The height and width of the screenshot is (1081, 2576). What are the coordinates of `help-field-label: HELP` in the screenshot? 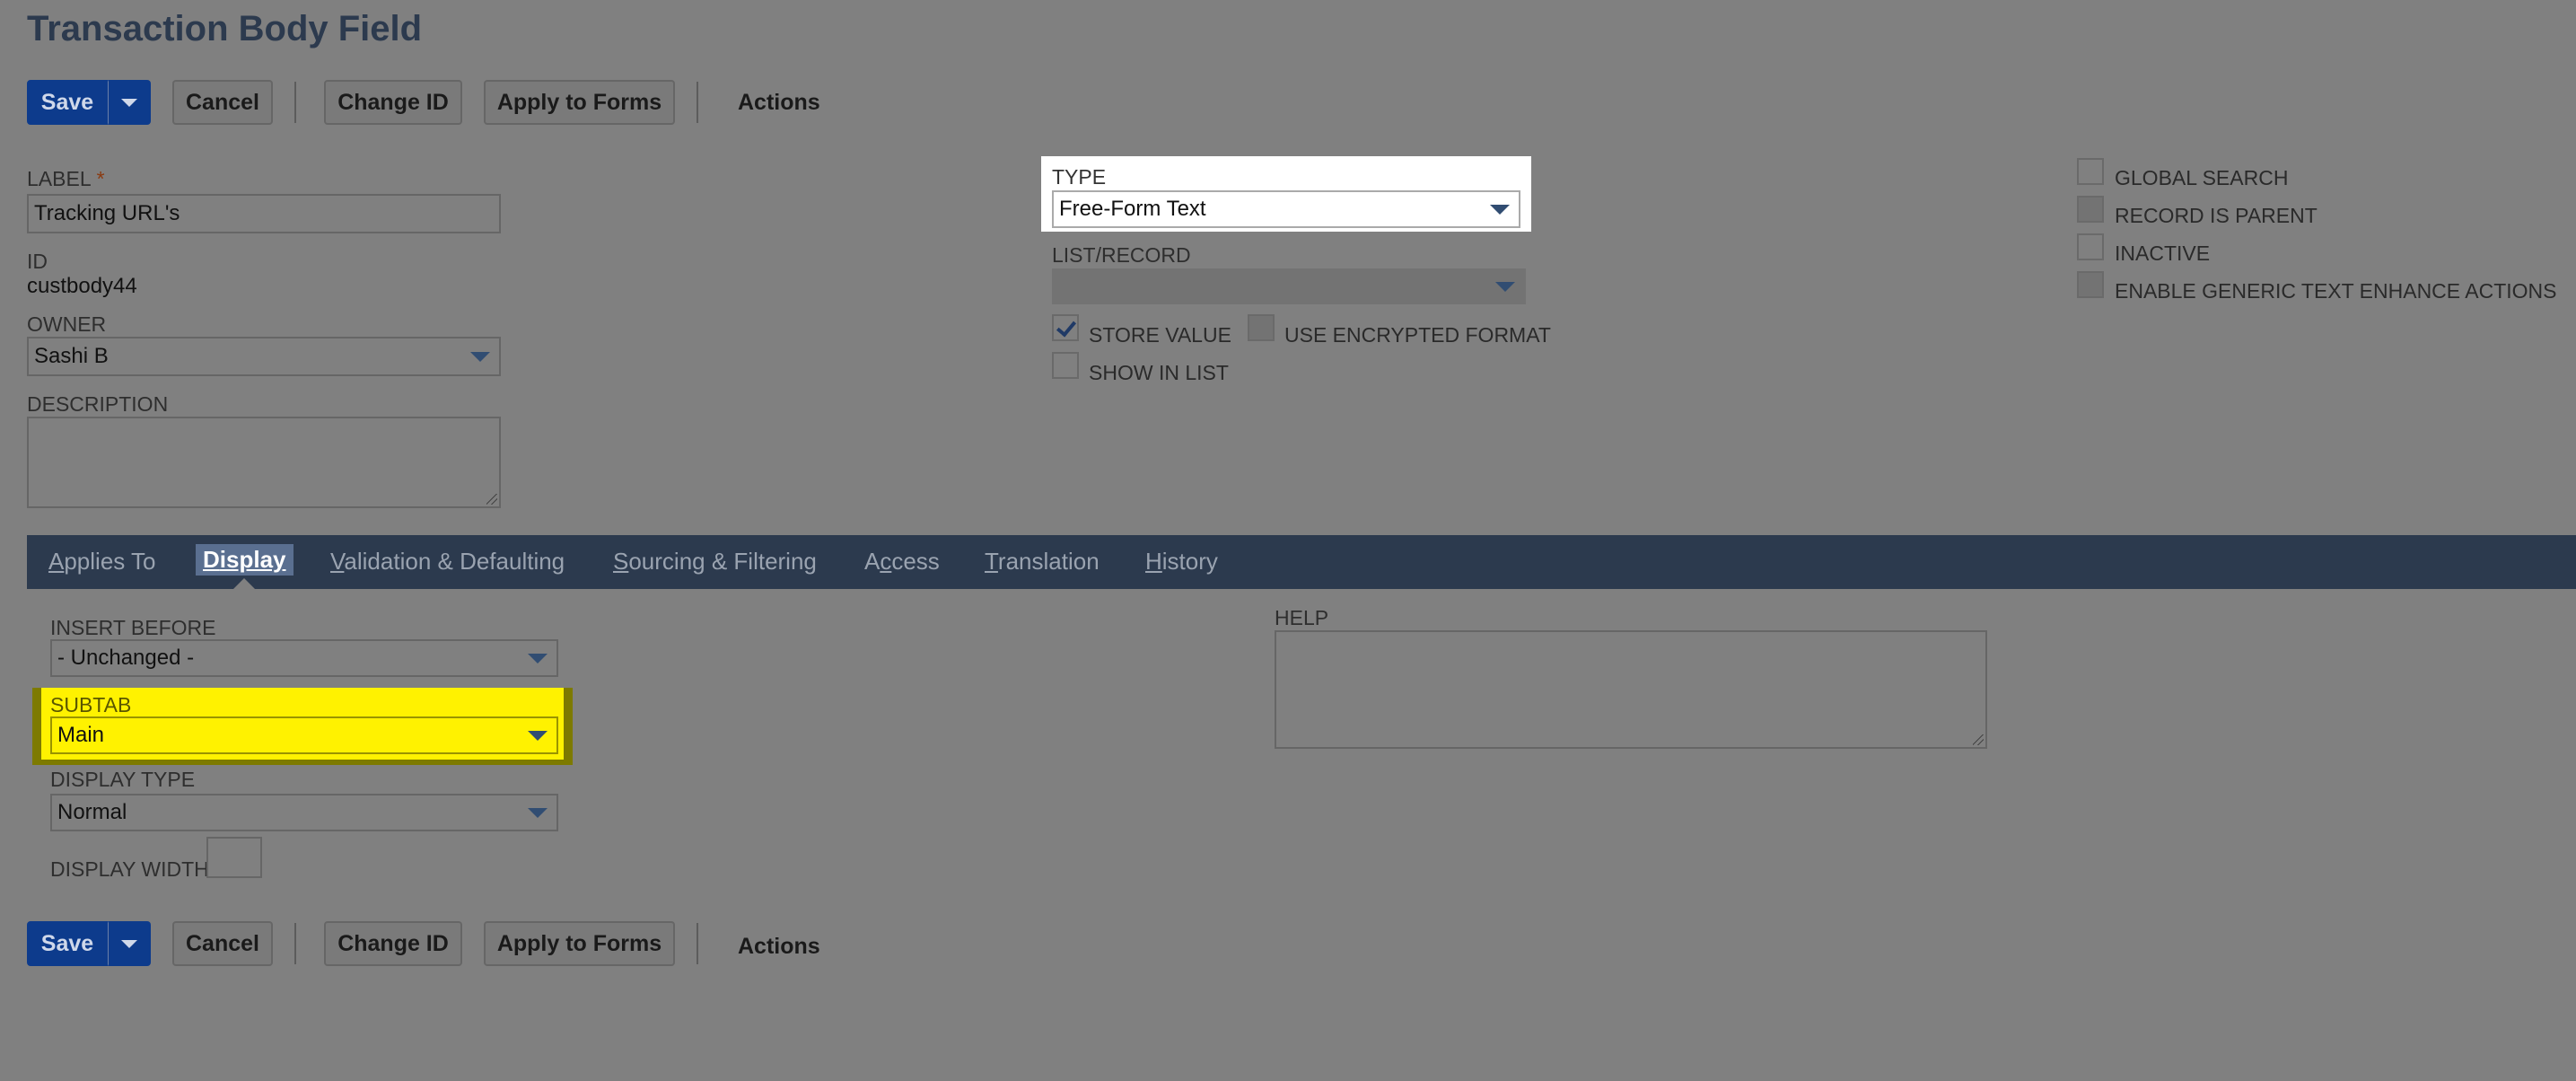 It's located at (1302, 617).